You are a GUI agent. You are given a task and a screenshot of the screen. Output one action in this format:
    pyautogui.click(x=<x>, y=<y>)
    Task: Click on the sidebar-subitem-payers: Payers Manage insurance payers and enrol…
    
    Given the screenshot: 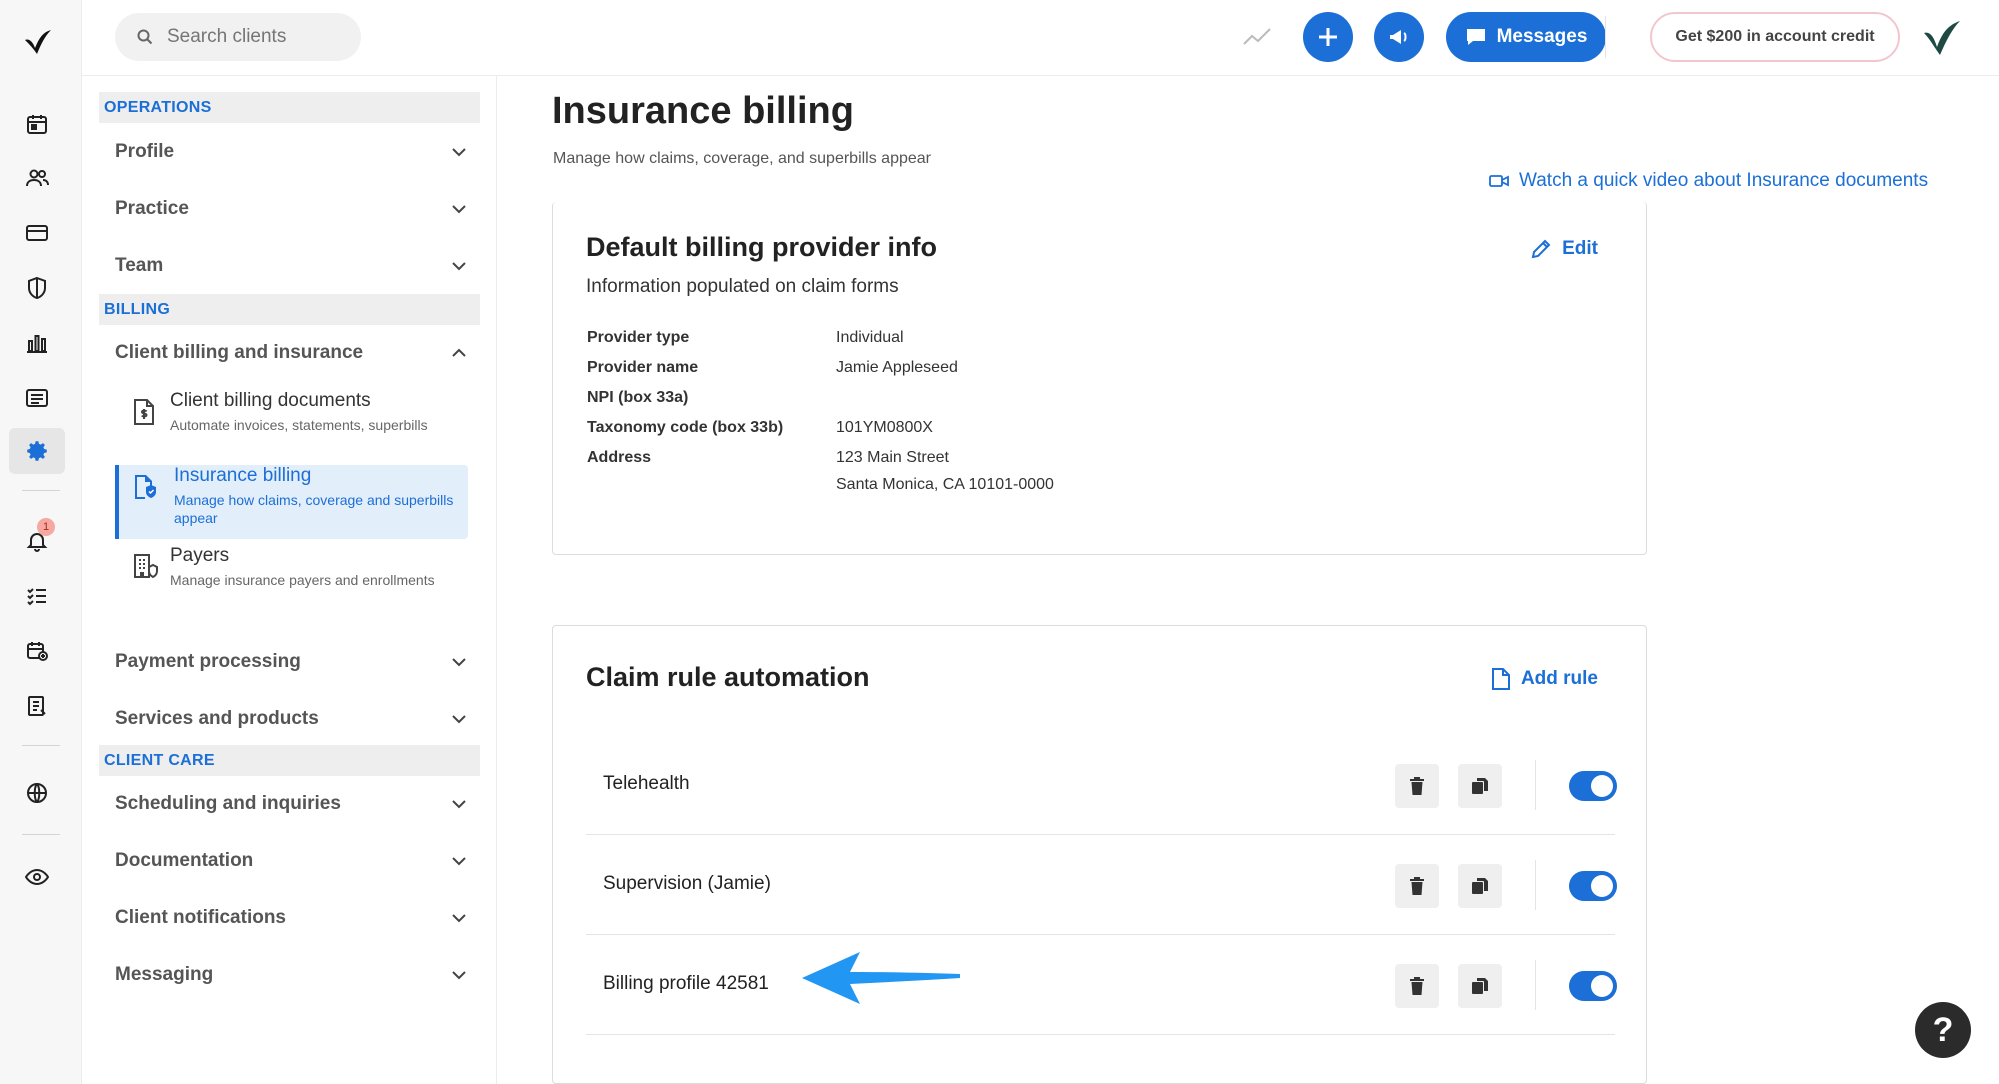 What is the action you would take?
    pyautogui.click(x=291, y=582)
    